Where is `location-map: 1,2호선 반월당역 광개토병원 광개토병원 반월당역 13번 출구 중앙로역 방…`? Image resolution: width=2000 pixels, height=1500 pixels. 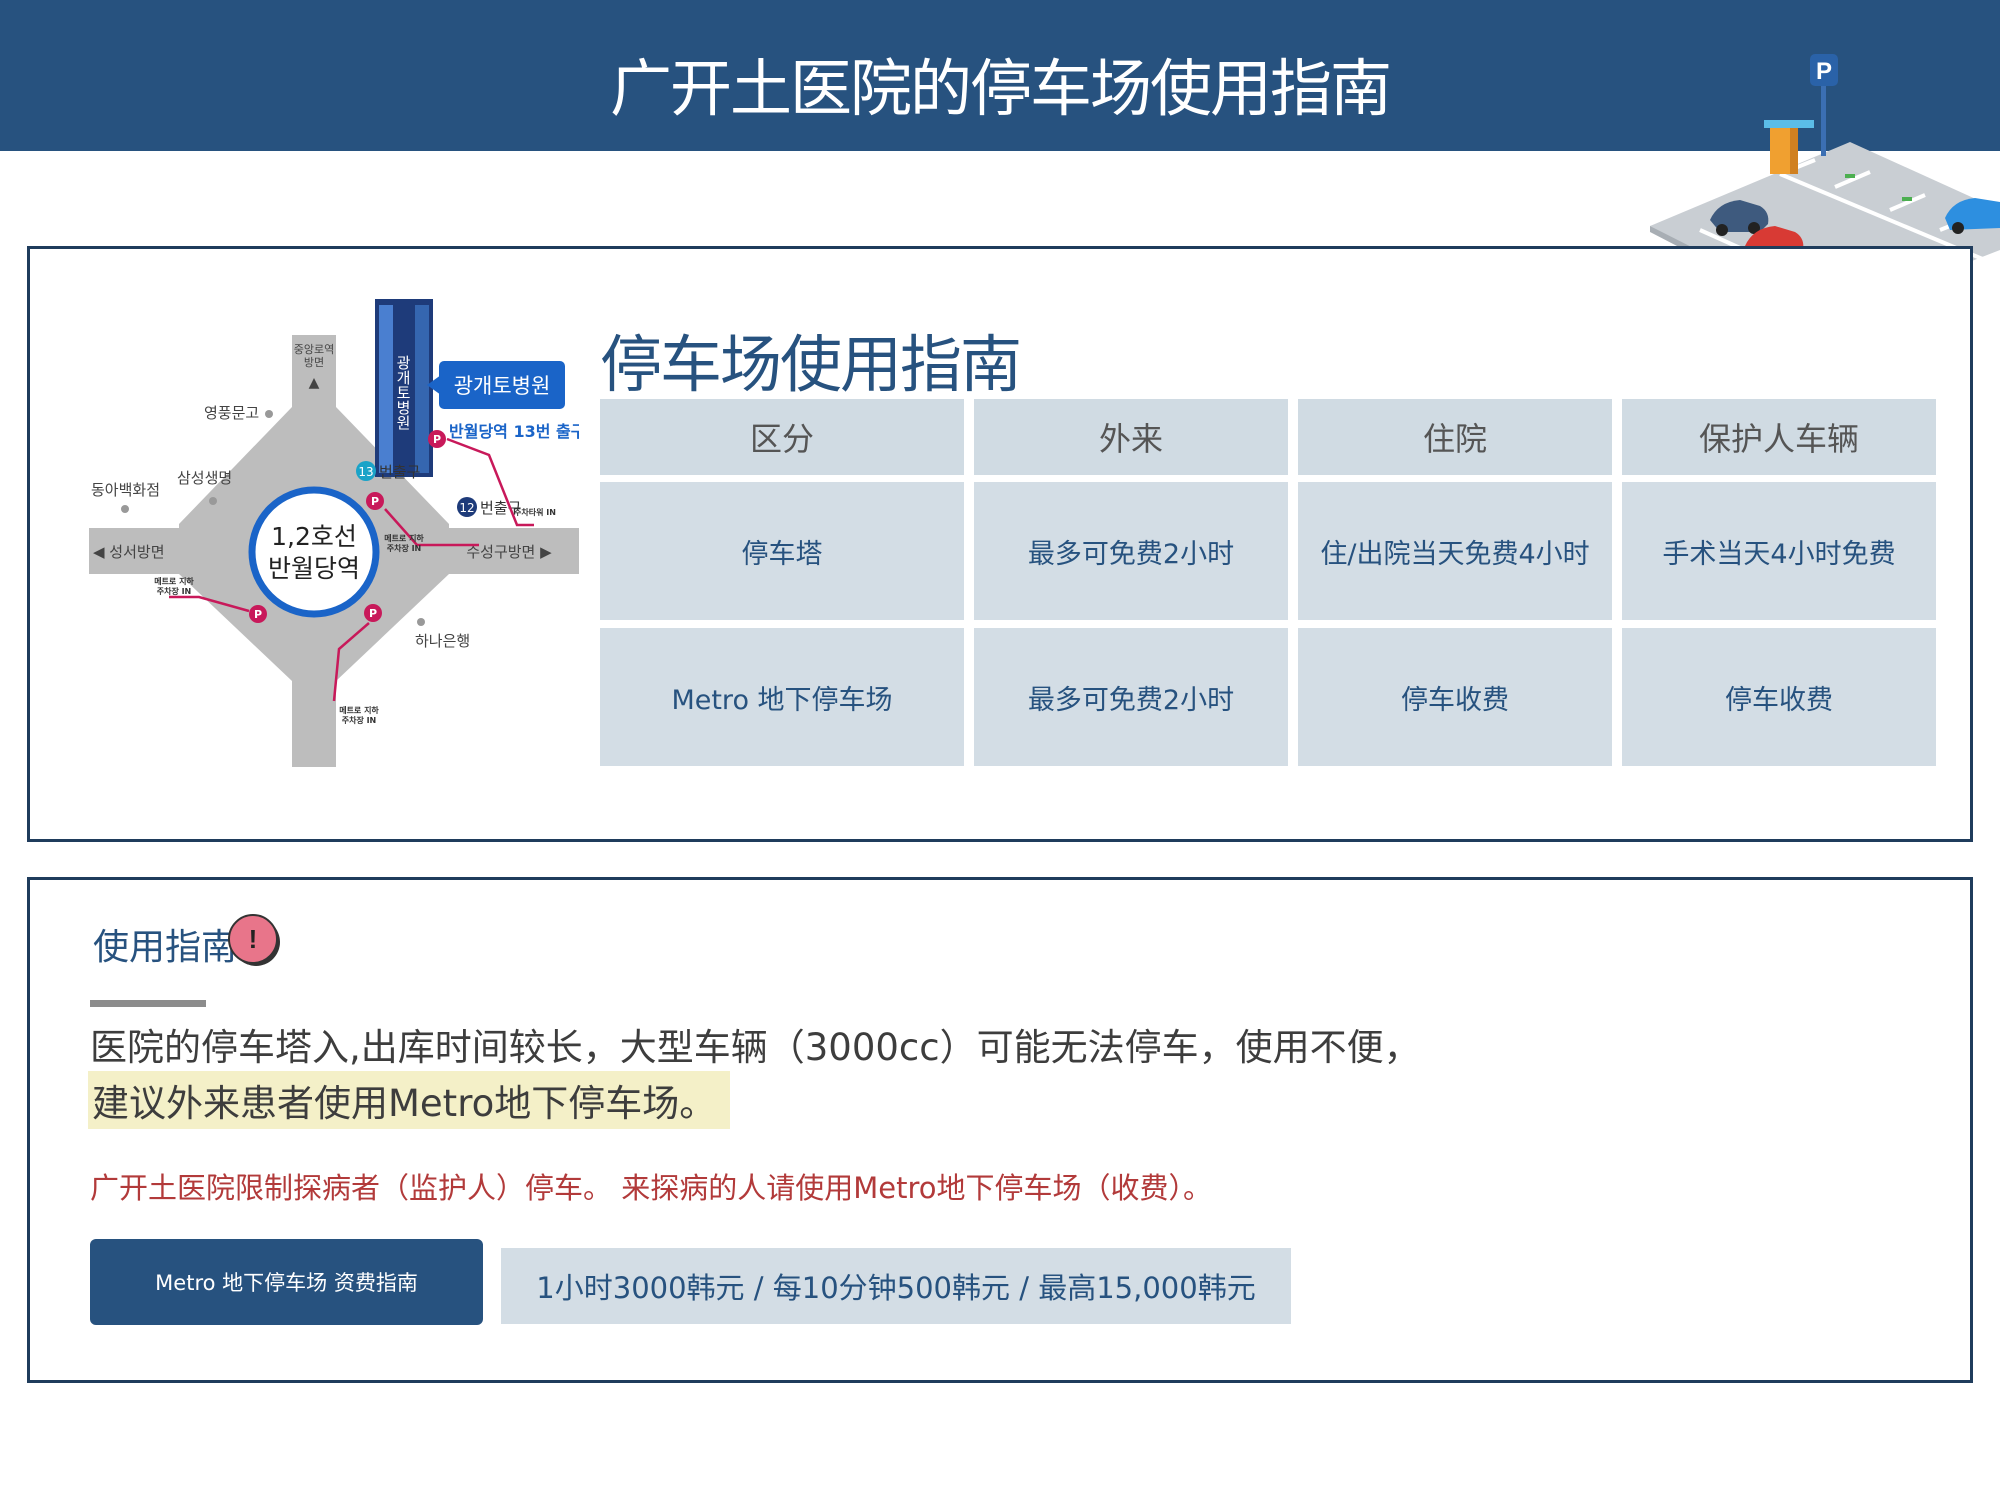
location-map: 1,2호선 반월당역 광개토병원 광개토병원 반월당역 13번 출구 중앙로역 방… is located at coordinates (334, 533).